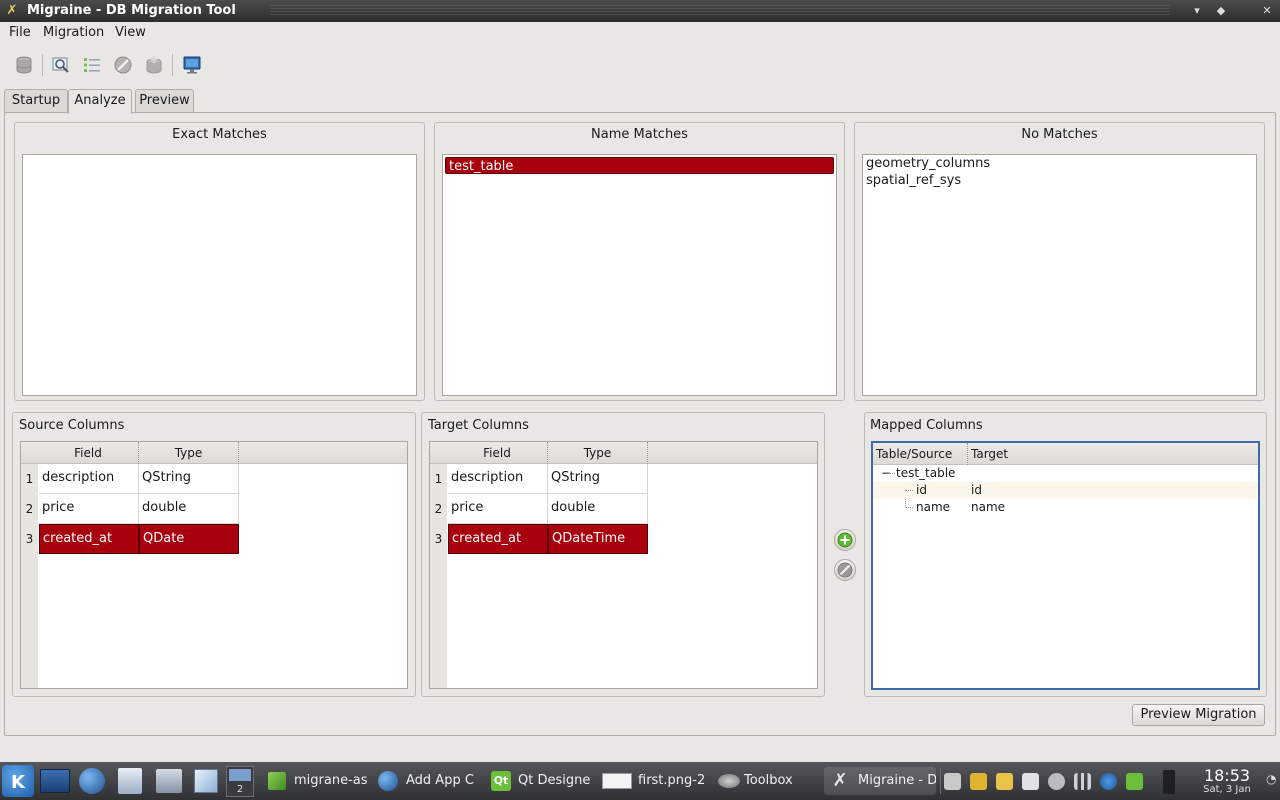 This screenshot has height=800, width=1280. What do you see at coordinates (1059, 163) in the screenshot?
I see `list-item: geometry_columns` at bounding box center [1059, 163].